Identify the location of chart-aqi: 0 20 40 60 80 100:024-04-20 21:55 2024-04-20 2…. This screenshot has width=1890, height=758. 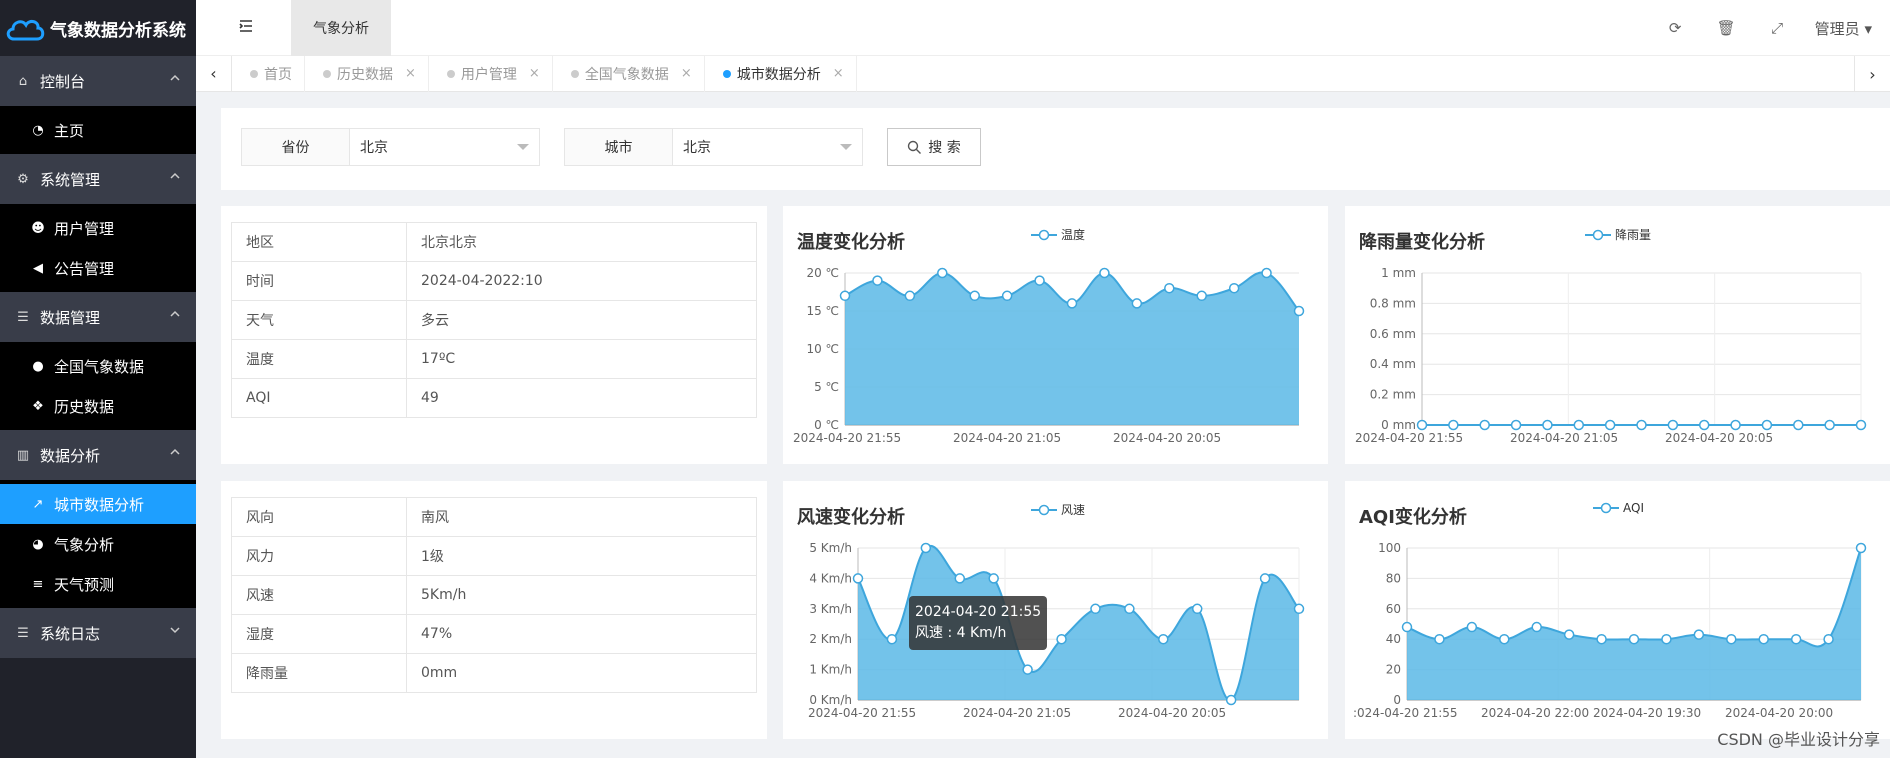
(1610, 630).